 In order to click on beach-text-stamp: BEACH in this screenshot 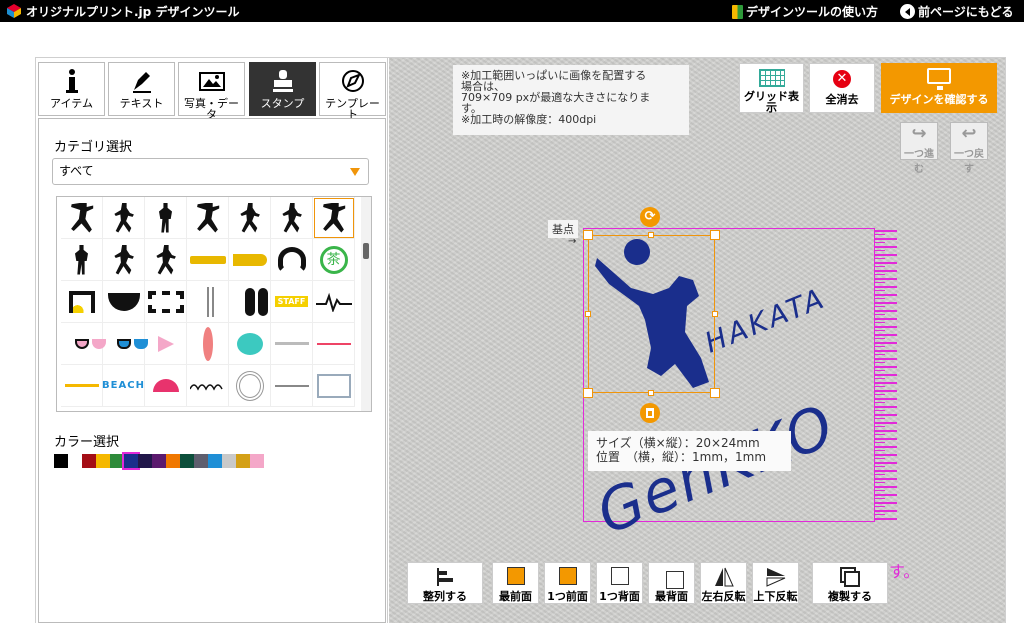, I will do `click(123, 386)`.